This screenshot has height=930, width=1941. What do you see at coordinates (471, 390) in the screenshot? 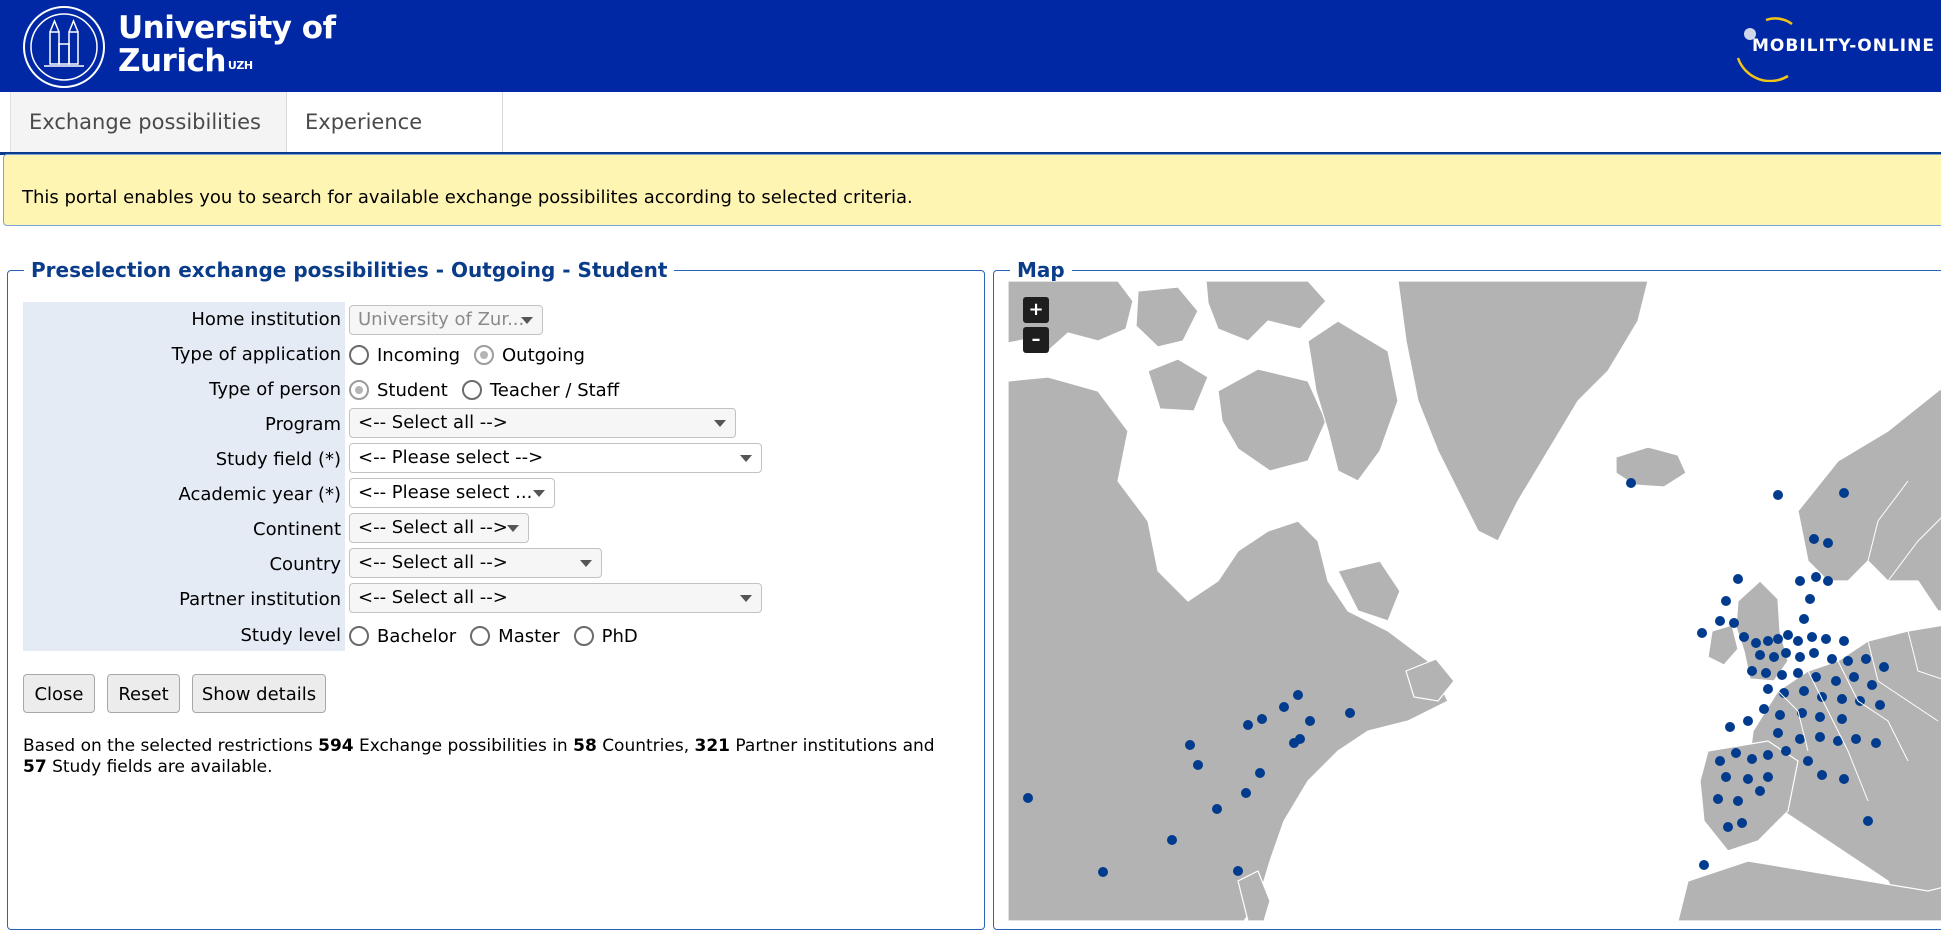
I see `radio-teacher-staff` at bounding box center [471, 390].